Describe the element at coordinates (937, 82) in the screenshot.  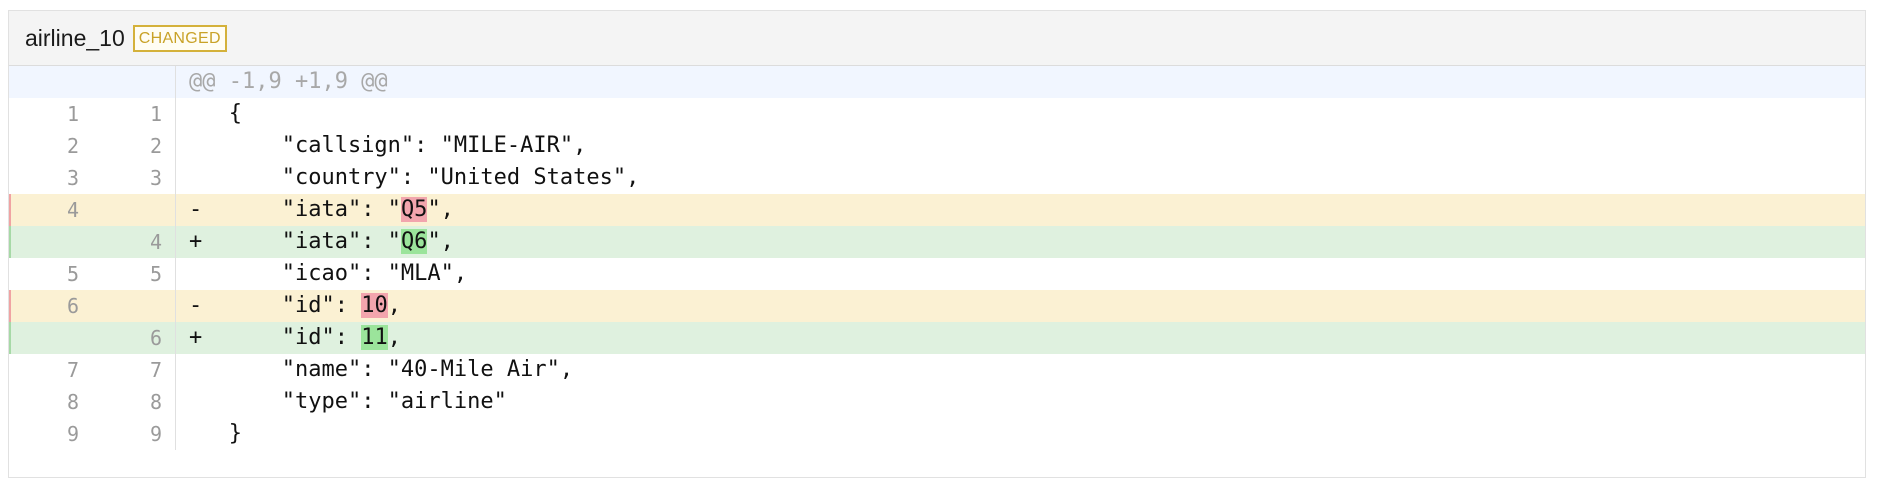
I see `hunk-header-row: @@ -1,9 +1,9 @@` at that location.